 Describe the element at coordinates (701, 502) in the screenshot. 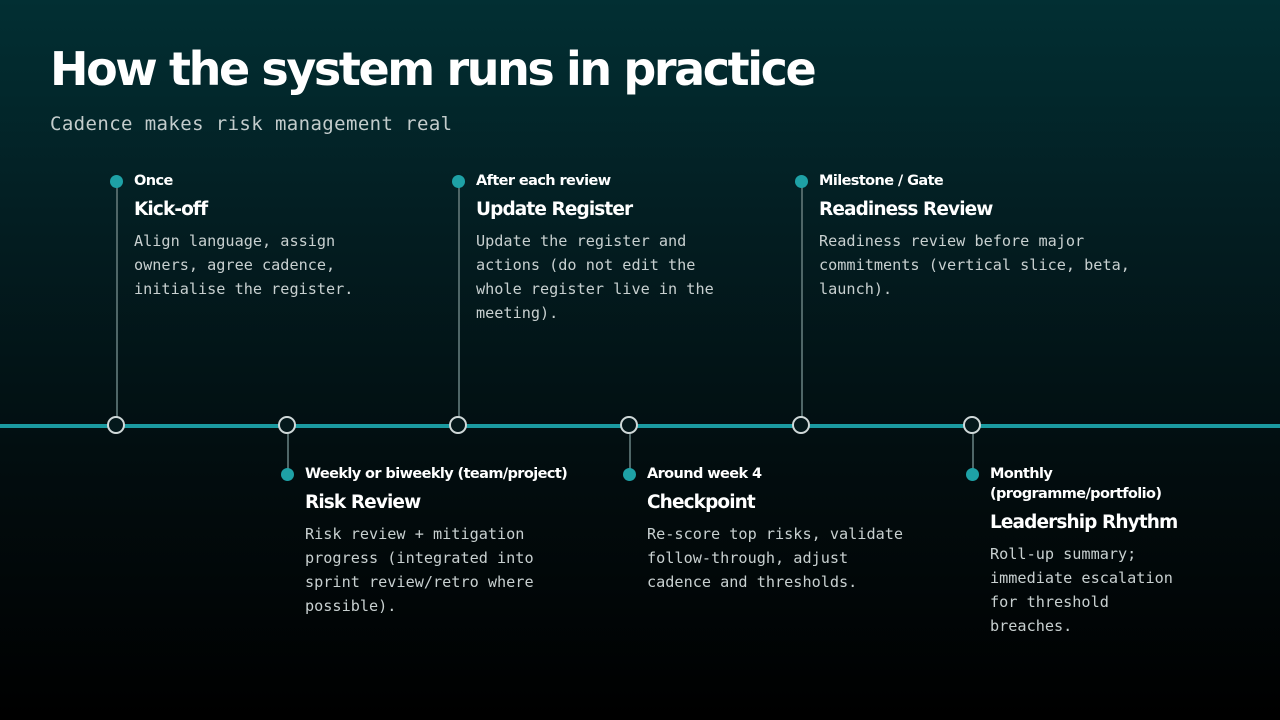

I see `event-title: Checkpoint` at that location.